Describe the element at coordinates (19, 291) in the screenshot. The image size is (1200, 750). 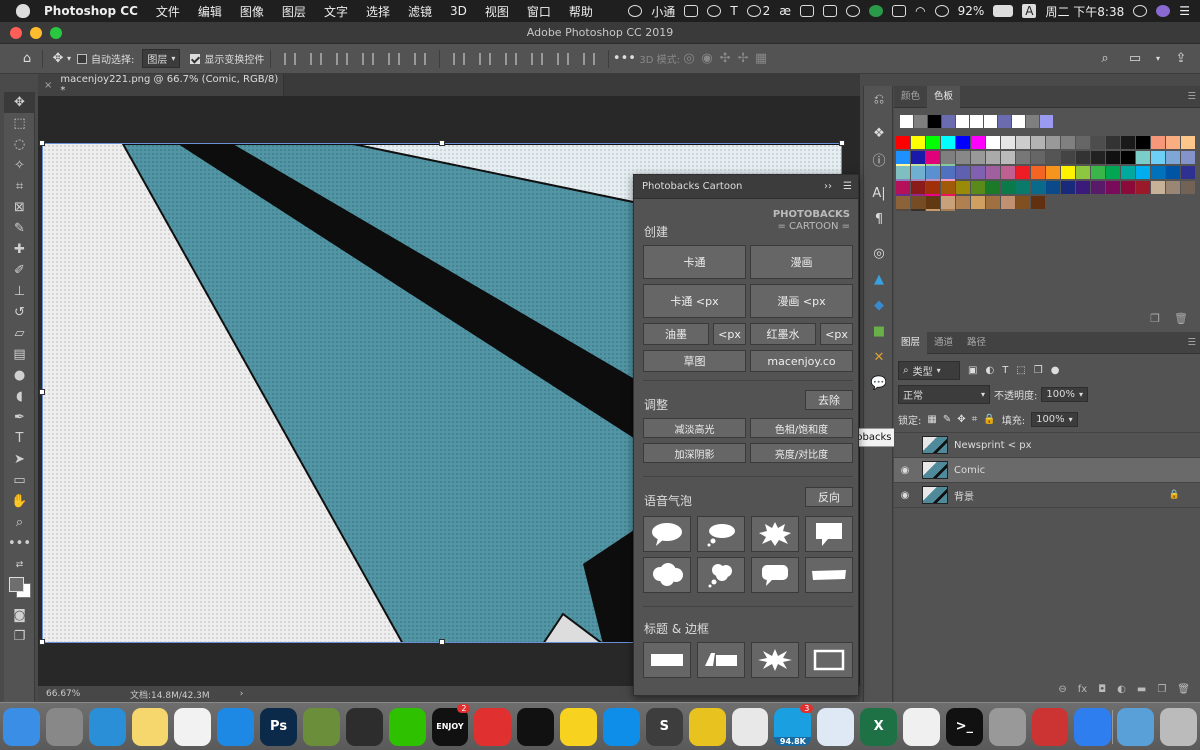
I see `clone-stamp-tool-icon: ⊥` at that location.